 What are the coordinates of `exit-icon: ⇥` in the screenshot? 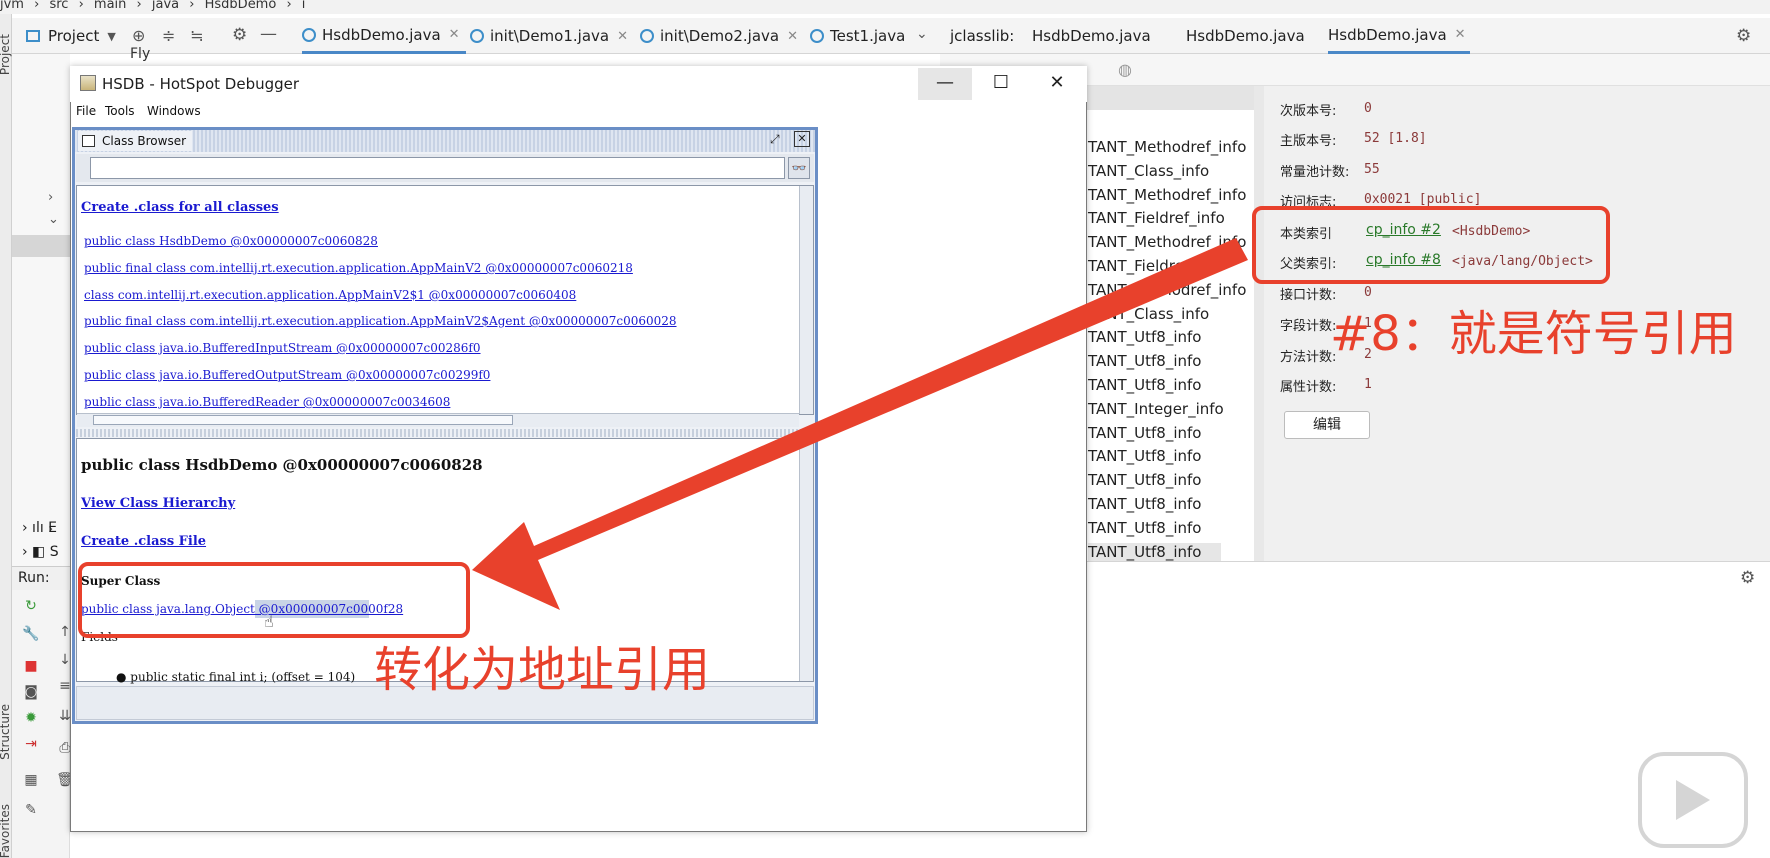 It's located at (31, 745).